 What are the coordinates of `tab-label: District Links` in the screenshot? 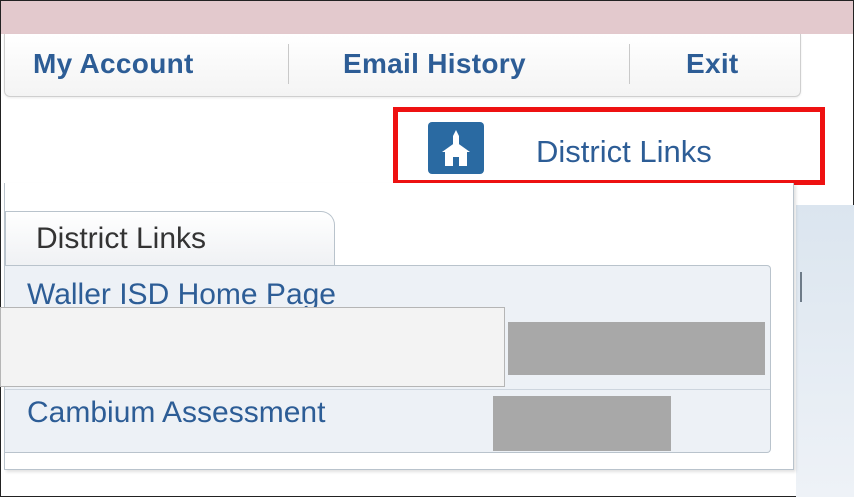 It's located at (121, 238).